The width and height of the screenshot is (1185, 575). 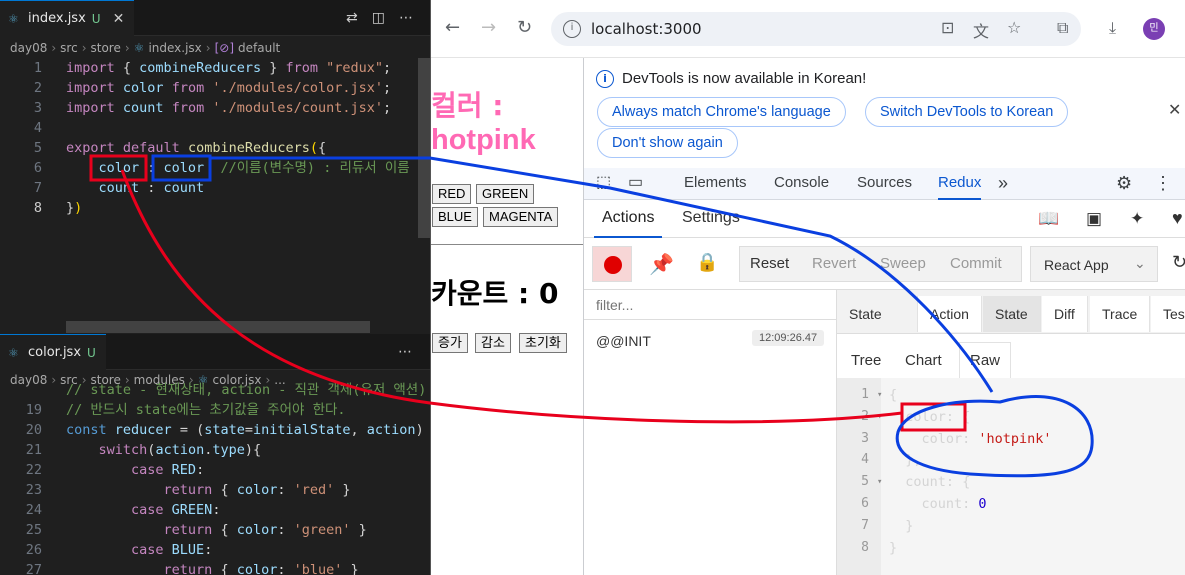 What do you see at coordinates (455, 217) in the screenshot?
I see `blue-button: BLUE` at bounding box center [455, 217].